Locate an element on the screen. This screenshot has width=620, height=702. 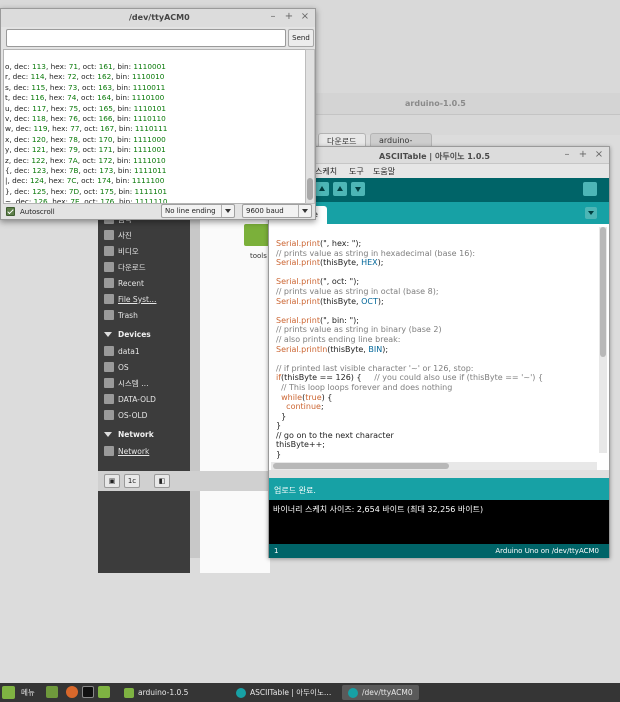
code-line: thisByte++; is located at coordinates (300, 445).